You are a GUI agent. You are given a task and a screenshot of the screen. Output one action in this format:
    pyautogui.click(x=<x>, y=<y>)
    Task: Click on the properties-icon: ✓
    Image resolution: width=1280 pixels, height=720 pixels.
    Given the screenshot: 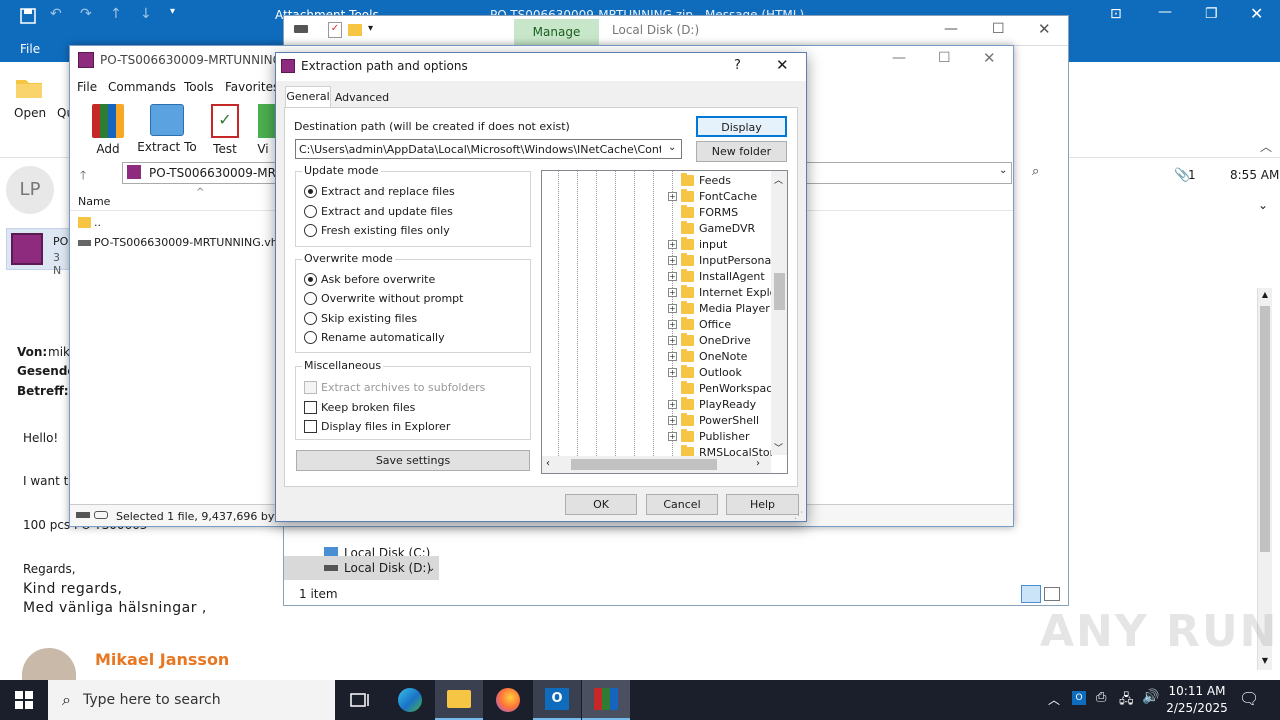 What is the action you would take?
    pyautogui.click(x=335, y=30)
    